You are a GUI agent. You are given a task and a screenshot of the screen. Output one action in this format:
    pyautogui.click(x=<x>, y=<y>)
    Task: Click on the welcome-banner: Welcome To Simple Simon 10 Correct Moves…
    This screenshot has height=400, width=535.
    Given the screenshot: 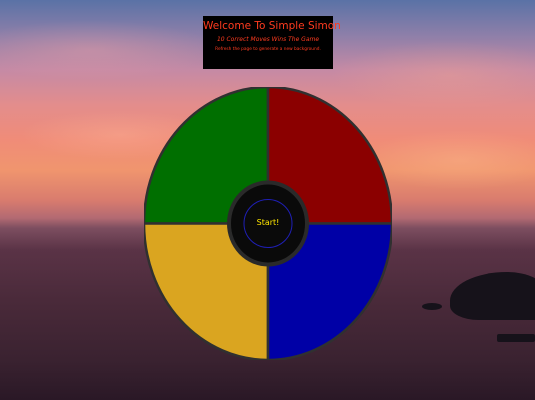 What is the action you would take?
    pyautogui.click(x=272, y=42)
    